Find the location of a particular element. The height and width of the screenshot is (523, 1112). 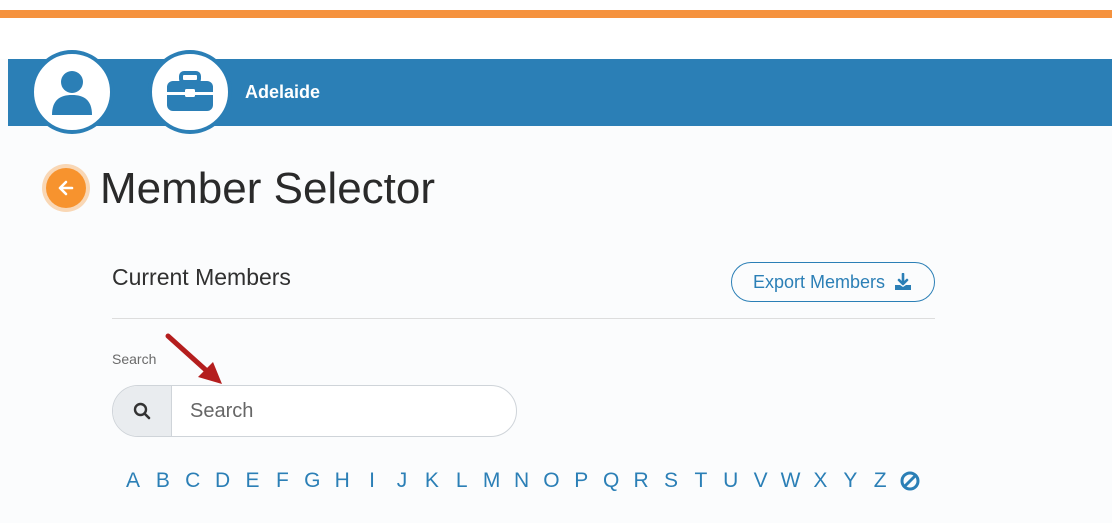

clear-filter-icon is located at coordinates (910, 481).